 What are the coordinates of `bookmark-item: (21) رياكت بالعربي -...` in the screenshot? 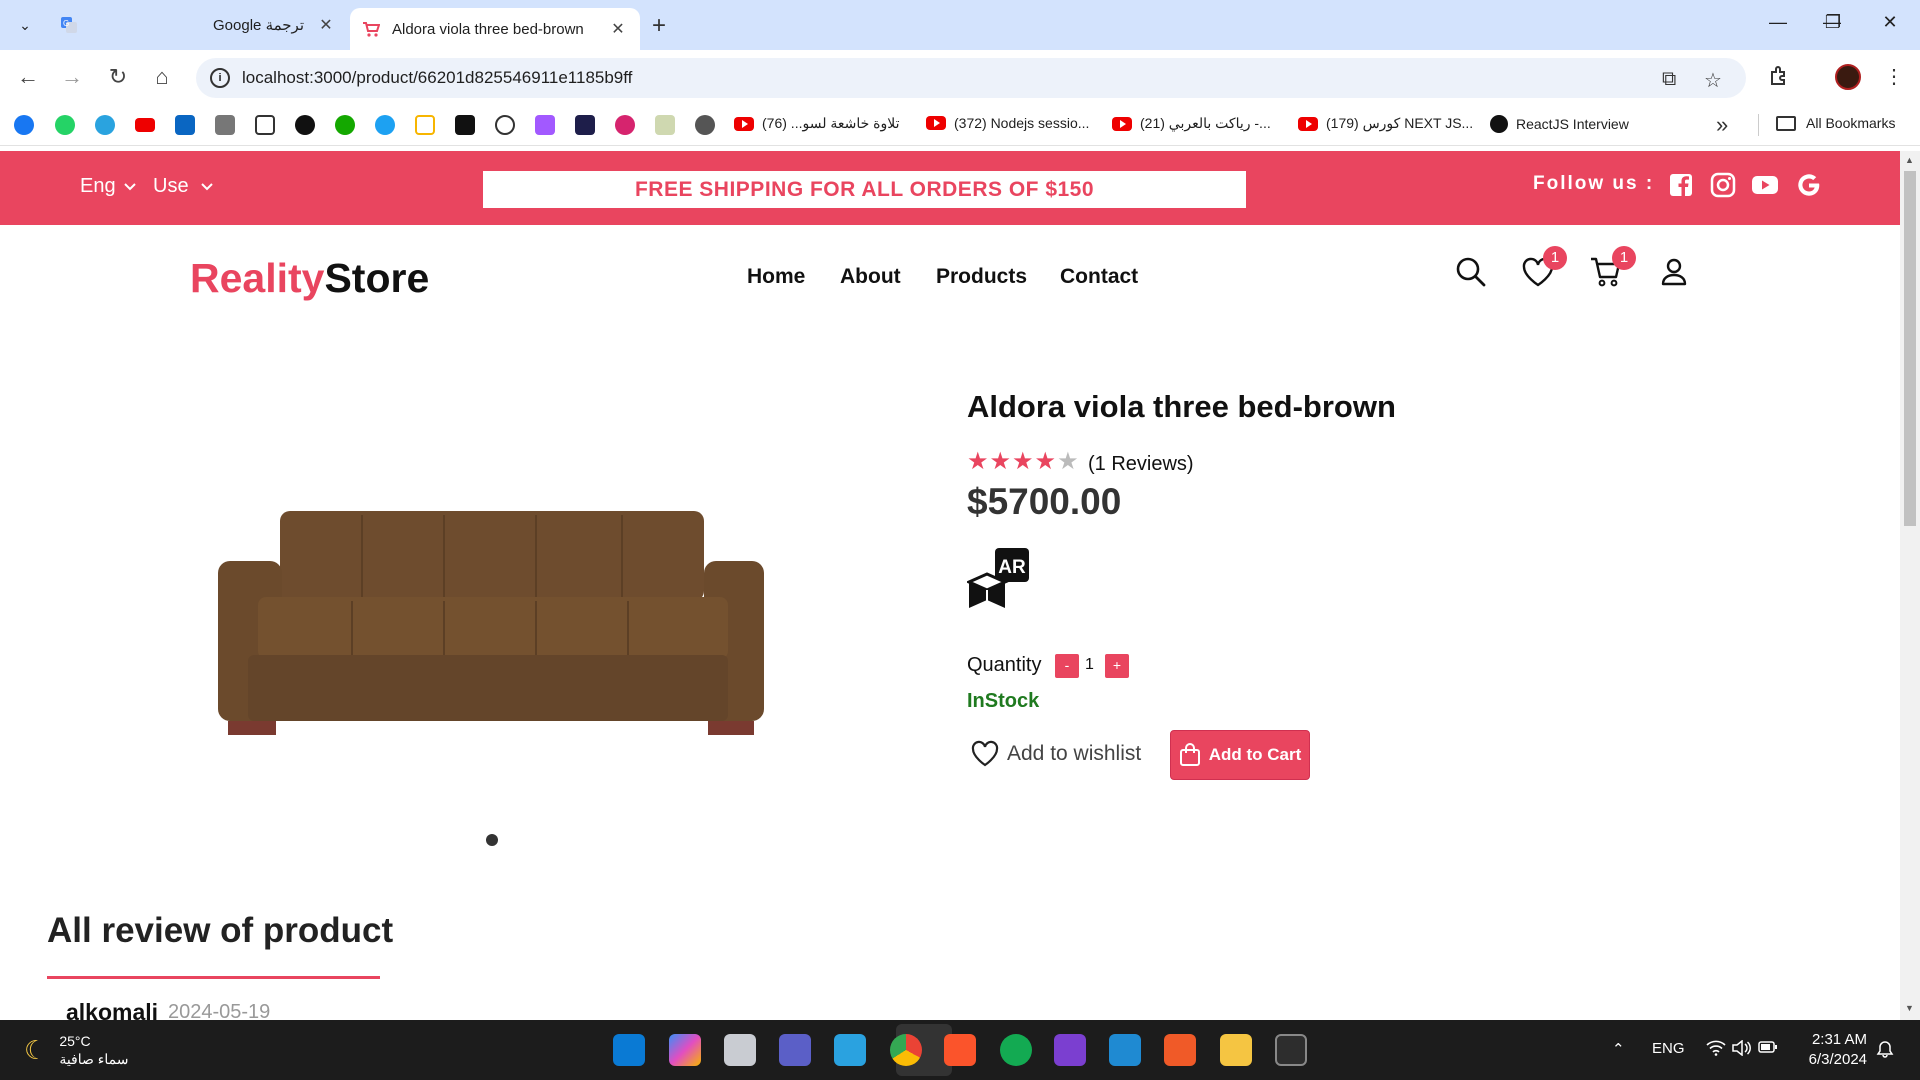 It's located at (1191, 123).